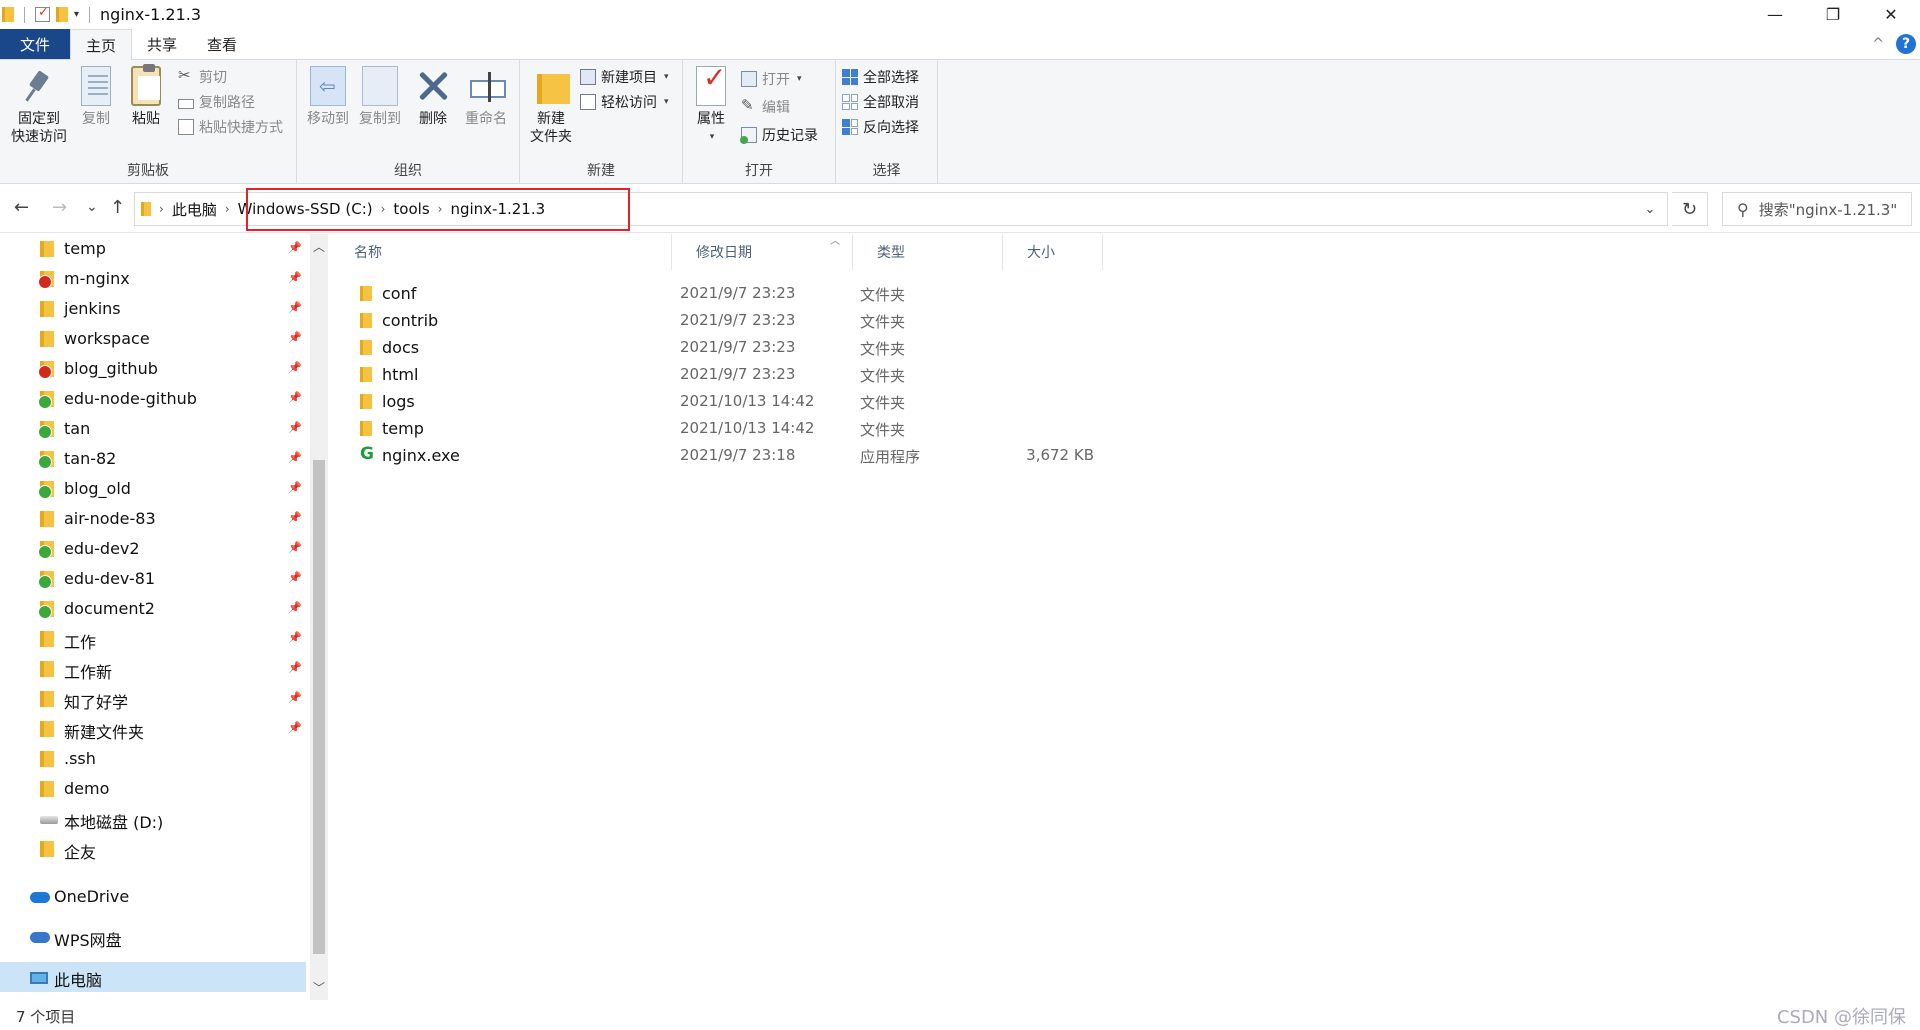 The image size is (1920, 1030). What do you see at coordinates (730, 428) in the screenshot?
I see `table-row: temp 2021/10/13 14:42 文件夹` at bounding box center [730, 428].